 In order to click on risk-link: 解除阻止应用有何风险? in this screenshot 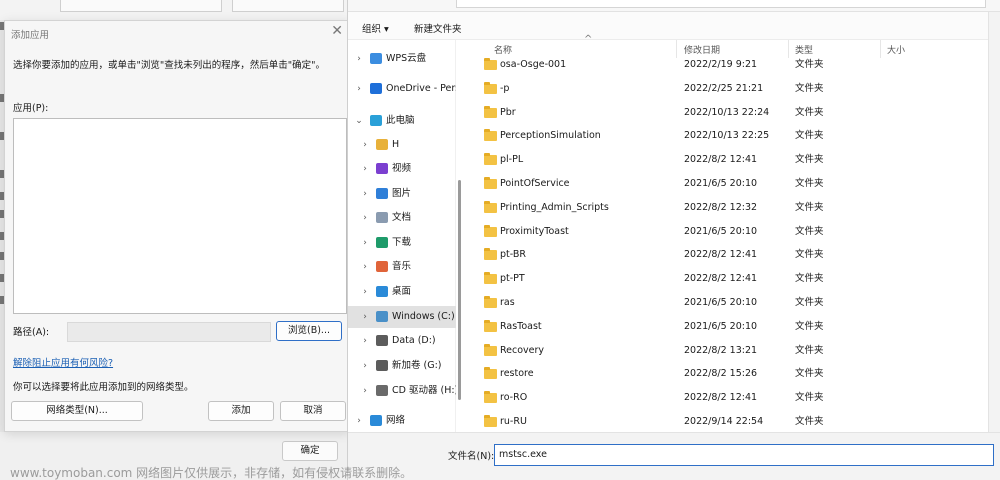, I will do `click(63, 362)`.